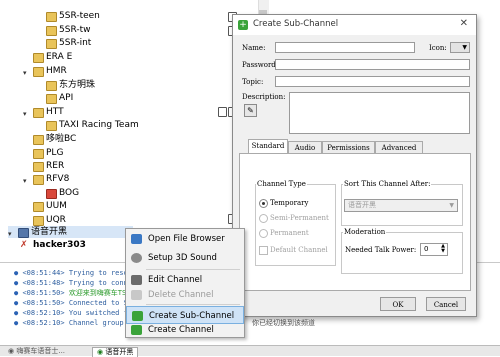  Describe the element at coordinates (136, 330) in the screenshot. I see `add-channel-icon` at that location.